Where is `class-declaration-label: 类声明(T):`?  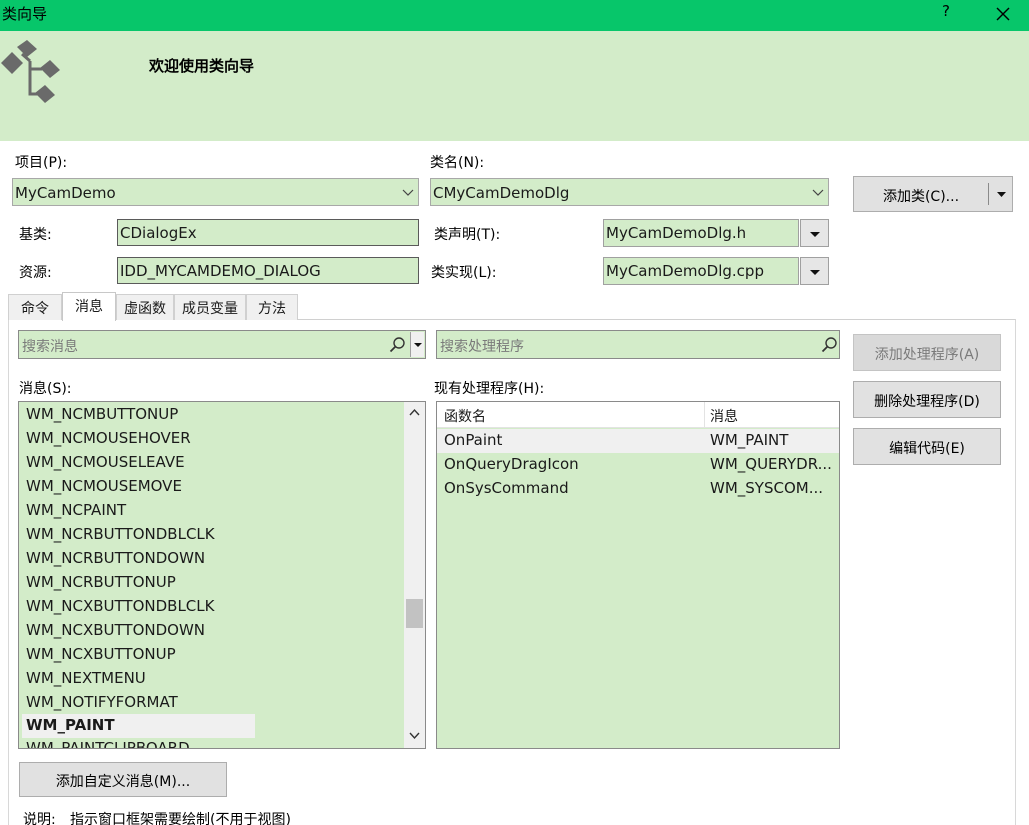
class-declaration-label: 类声明(T): is located at coordinates (467, 235).